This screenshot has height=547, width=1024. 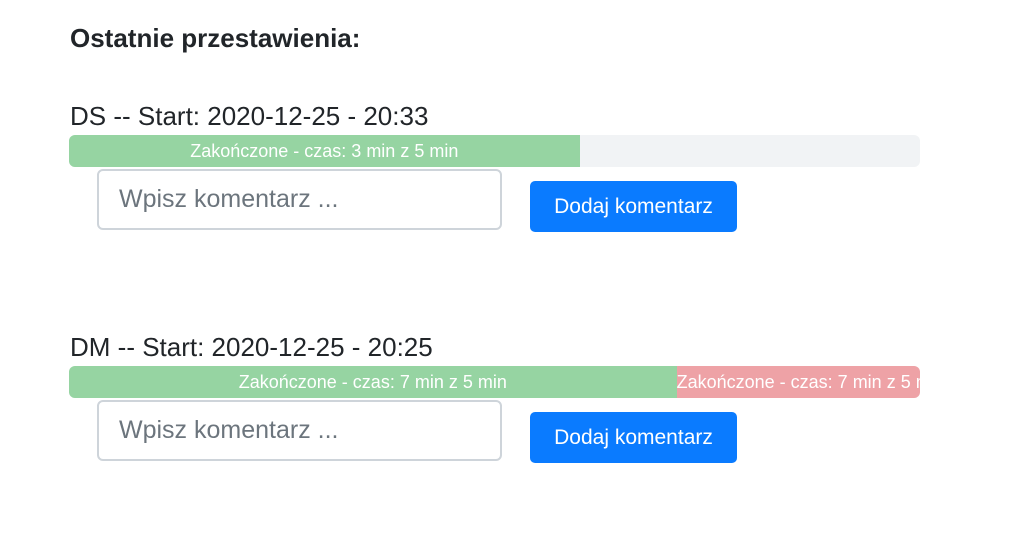 I want to click on progress-bar-success: Zakończone - czas: 7 min z 5 min, so click(x=373, y=382).